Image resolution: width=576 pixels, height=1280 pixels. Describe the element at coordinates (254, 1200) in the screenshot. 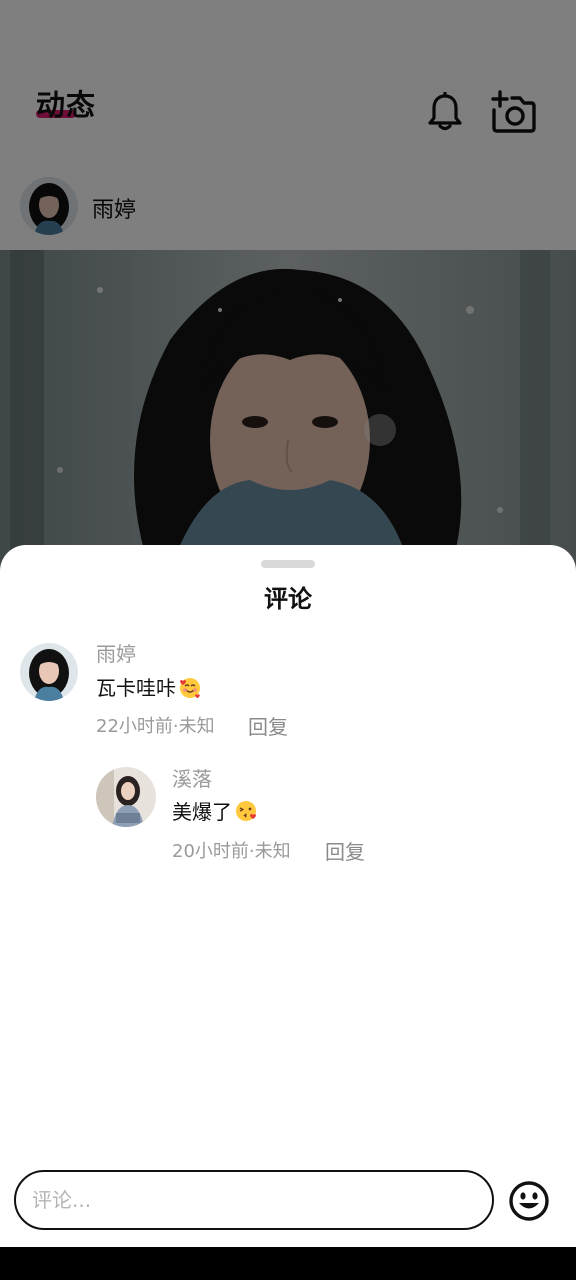

I see `comment-input` at that location.